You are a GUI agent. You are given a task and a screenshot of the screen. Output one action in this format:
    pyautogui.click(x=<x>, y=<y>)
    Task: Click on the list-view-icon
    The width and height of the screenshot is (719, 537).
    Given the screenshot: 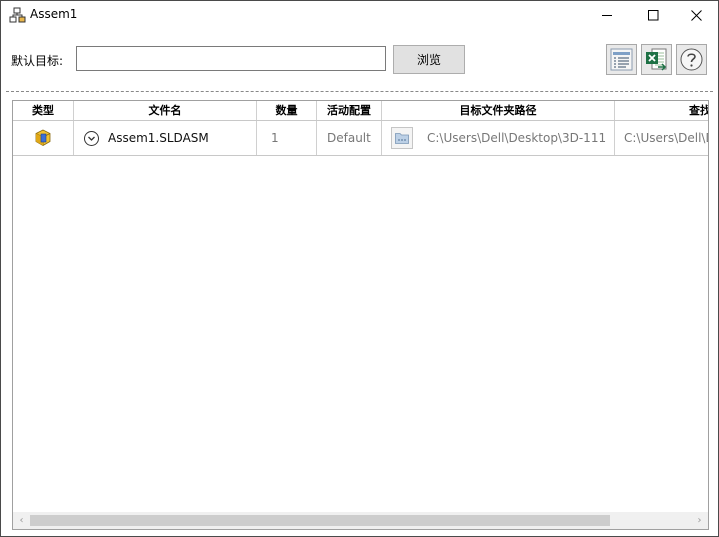 What is the action you would take?
    pyautogui.click(x=621, y=59)
    